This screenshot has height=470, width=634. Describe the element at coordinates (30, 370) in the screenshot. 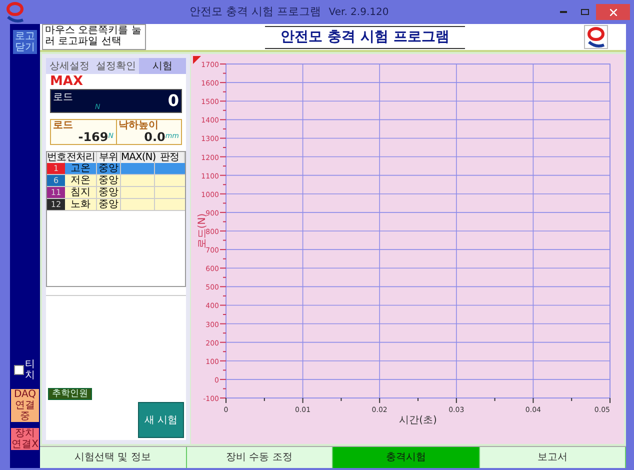

I see `teach-label: 티치` at that location.